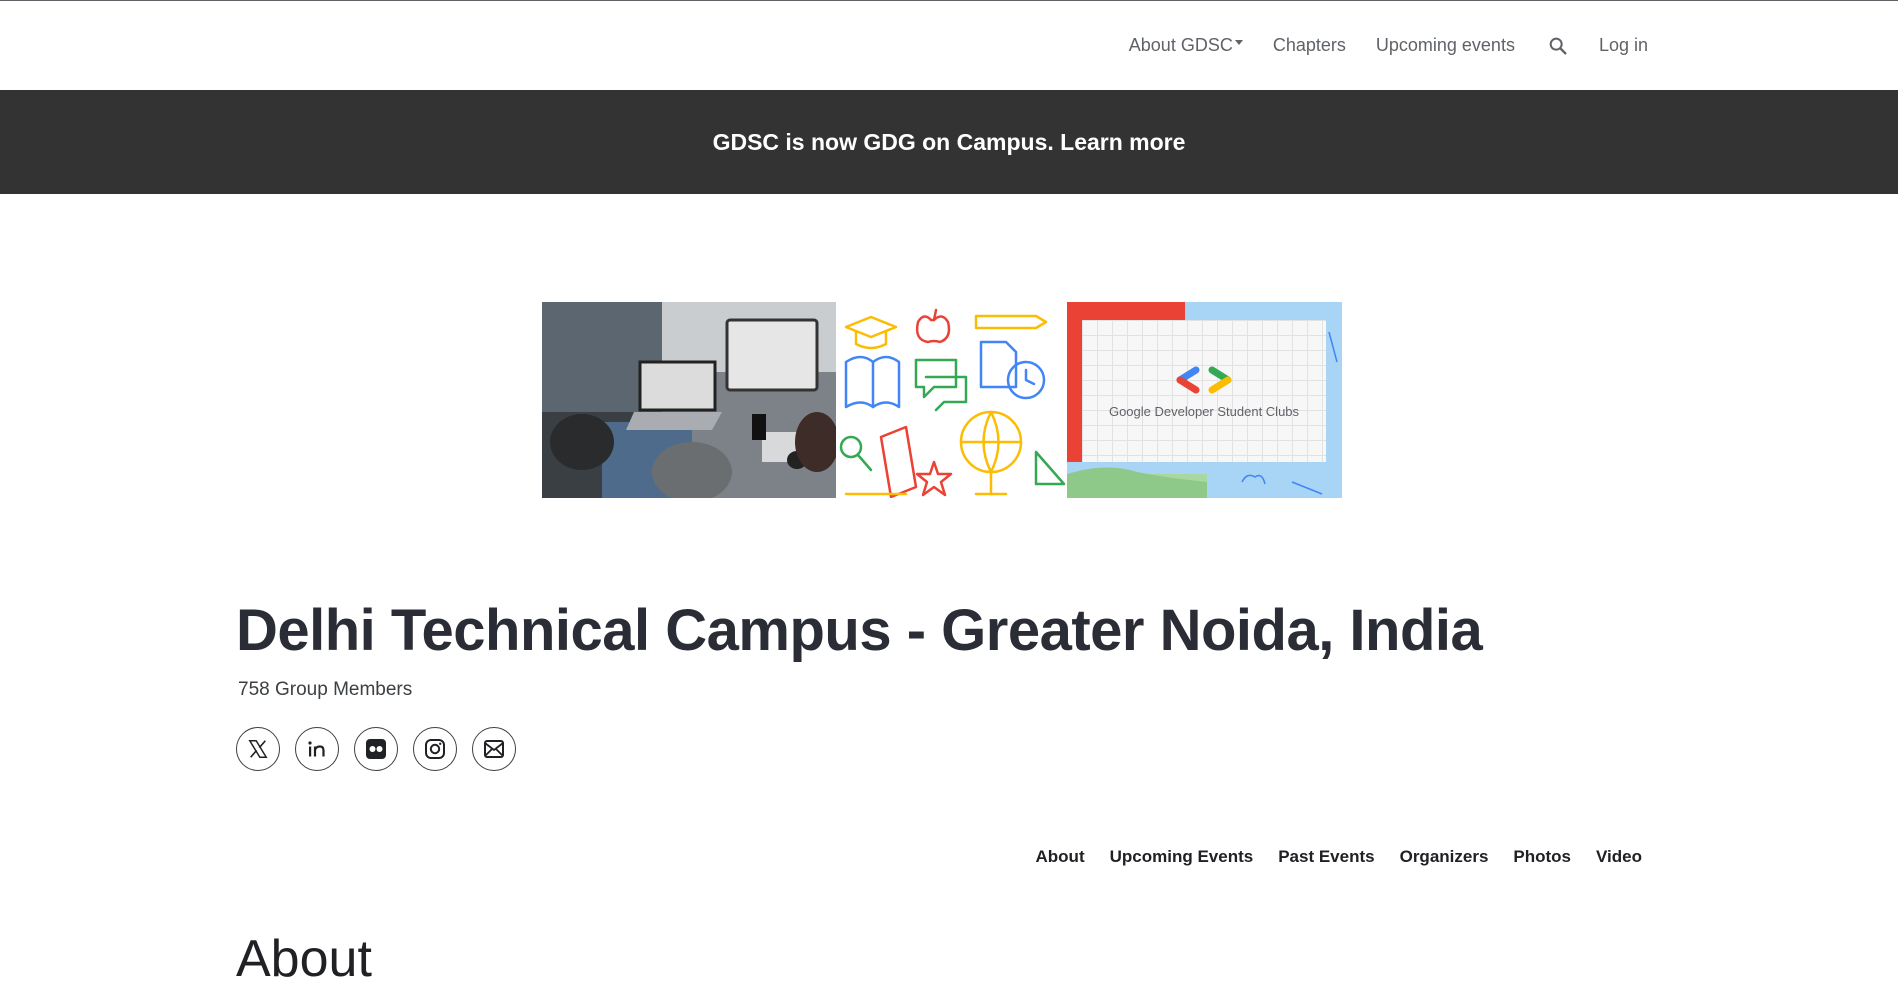 This screenshot has height=989, width=1898. Describe the element at coordinates (1204, 379) in the screenshot. I see `gdsc-brackets-logo` at that location.